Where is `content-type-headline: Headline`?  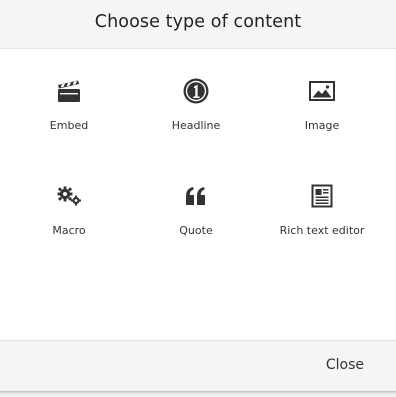 content-type-headline: Headline is located at coordinates (196, 94).